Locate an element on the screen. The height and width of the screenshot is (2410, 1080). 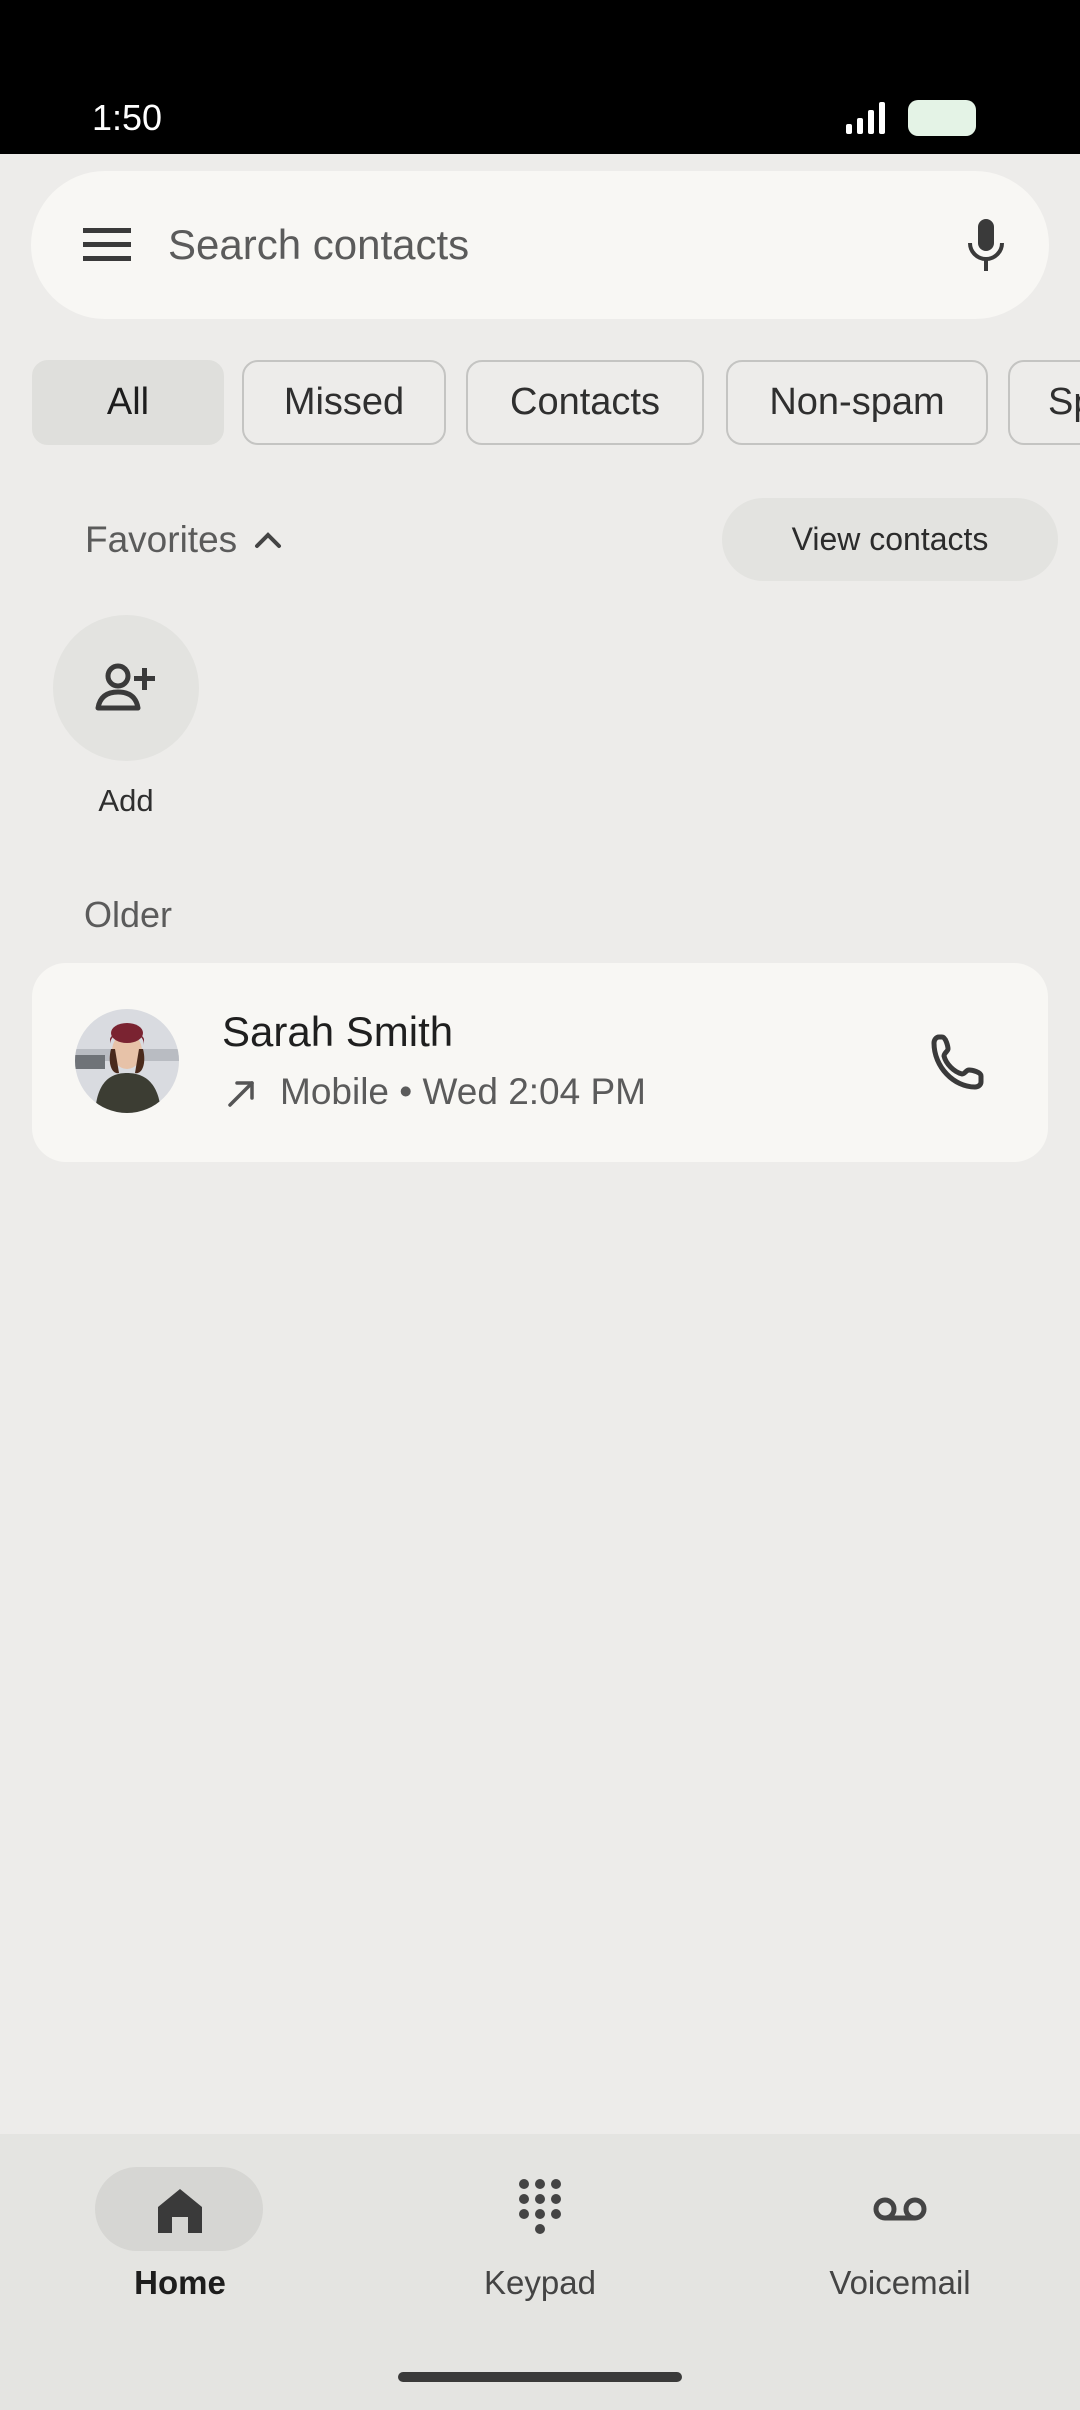
call-button is located at coordinates (959, 1062).